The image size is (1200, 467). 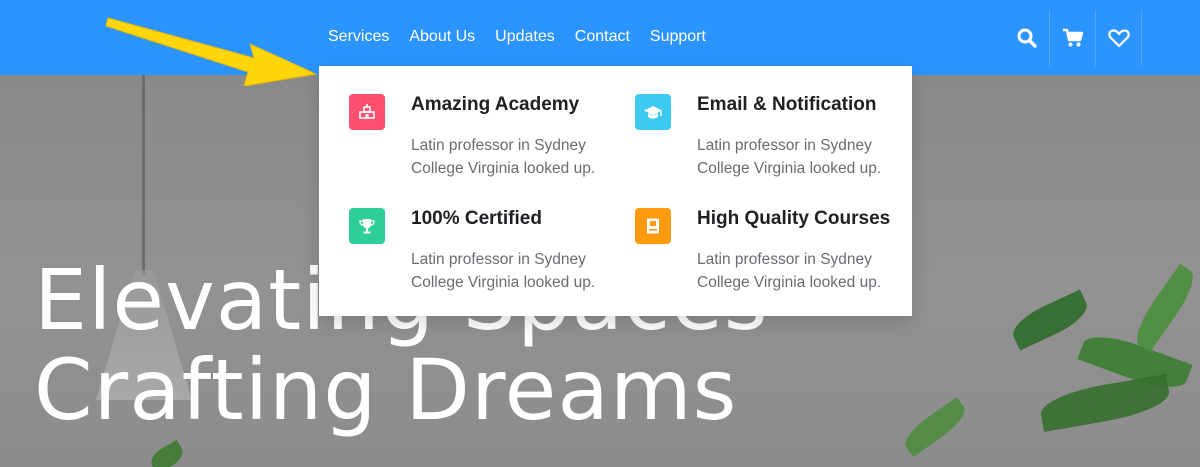 I want to click on dropdown-item-title: 100% Certified, so click(x=476, y=218).